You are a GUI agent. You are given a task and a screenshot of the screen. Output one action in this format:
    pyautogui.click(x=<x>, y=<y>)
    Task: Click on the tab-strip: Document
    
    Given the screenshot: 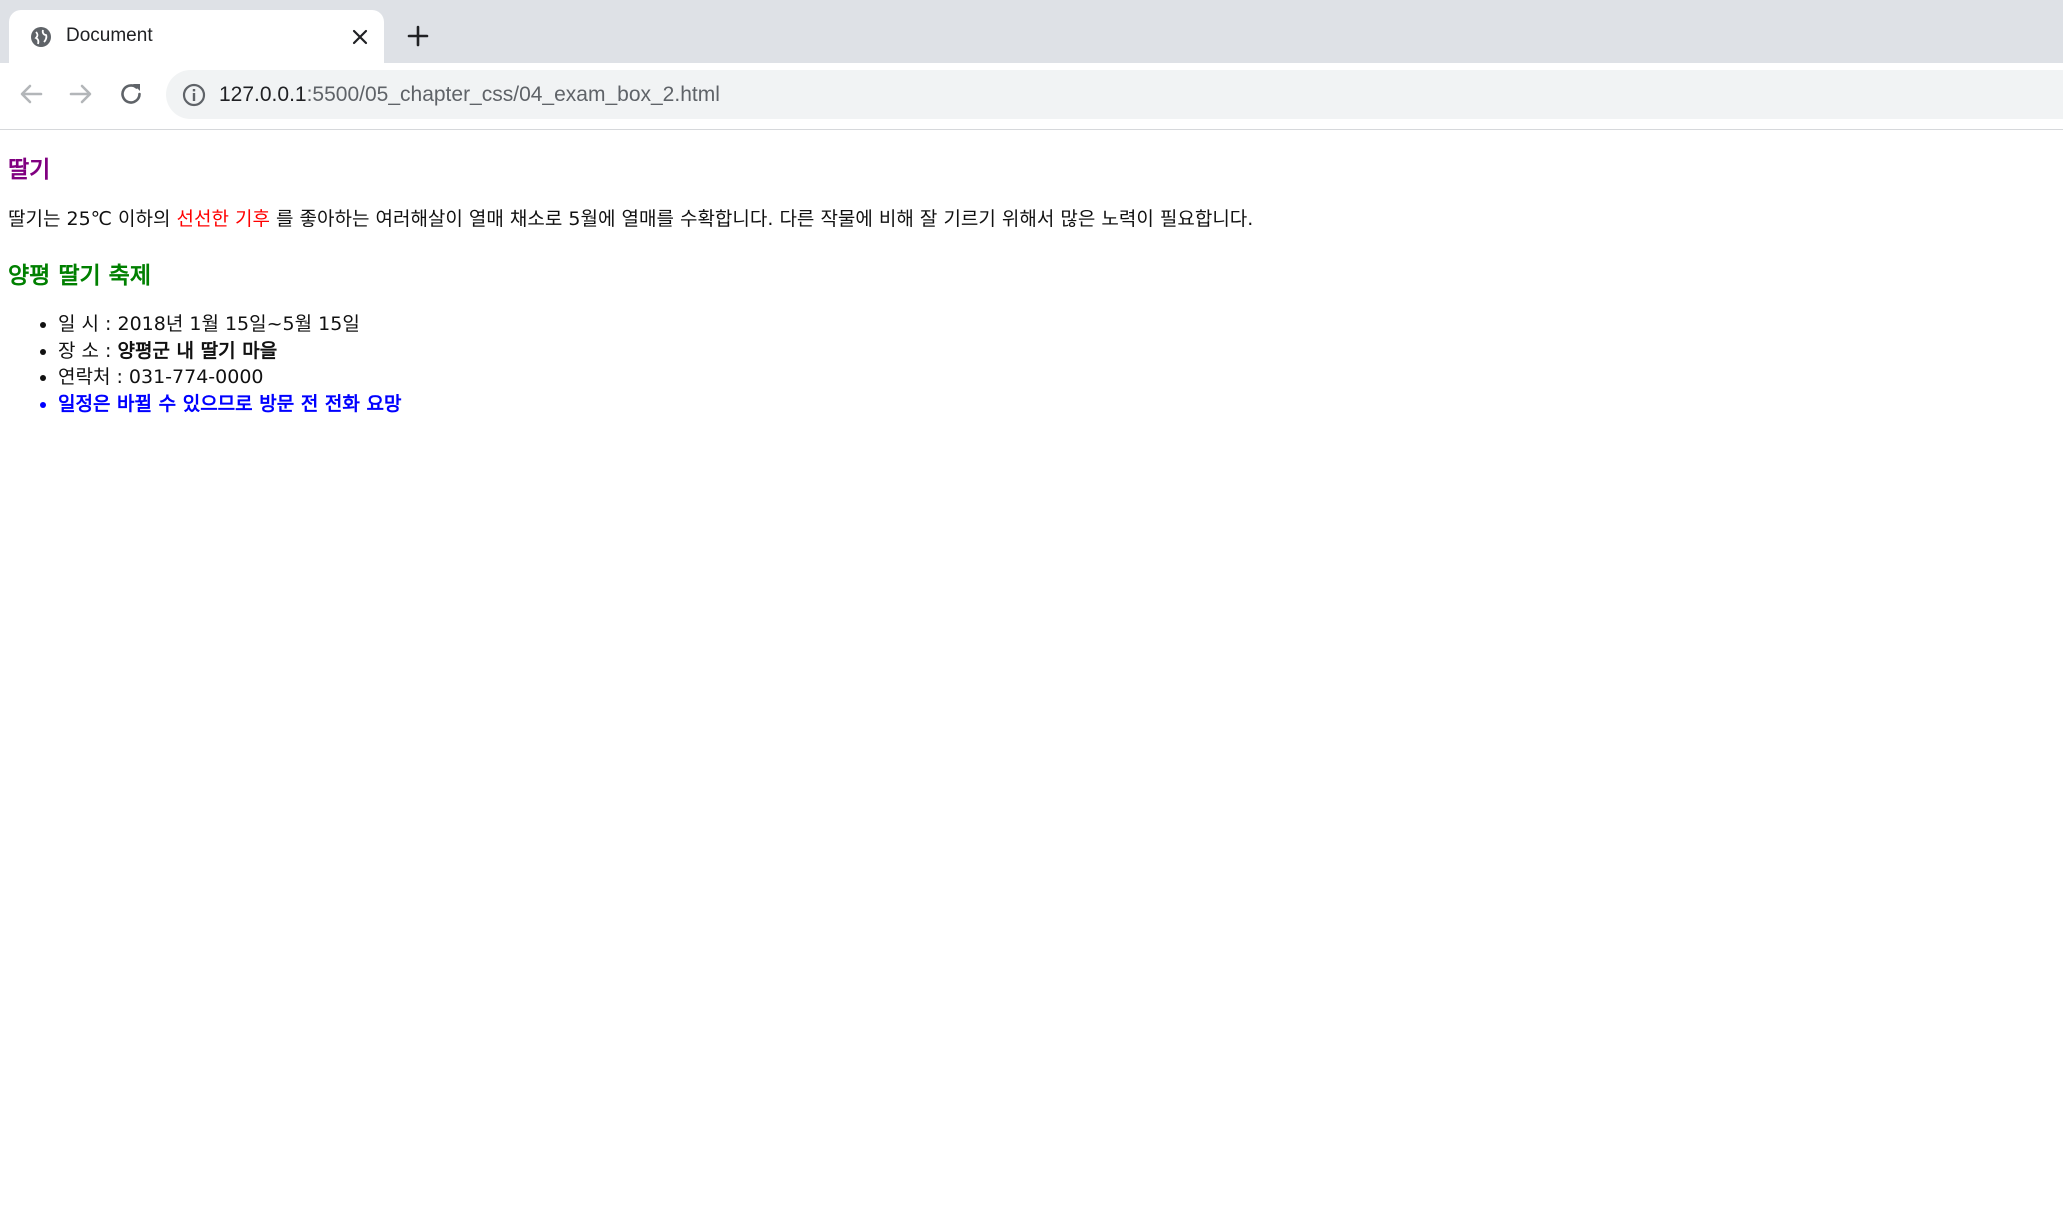 What is the action you would take?
    pyautogui.click(x=1031, y=31)
    